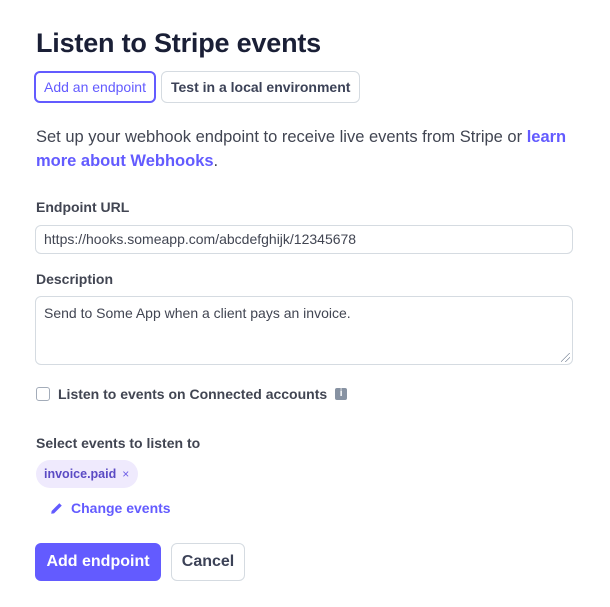  I want to click on resize-handle-icon, so click(565, 357).